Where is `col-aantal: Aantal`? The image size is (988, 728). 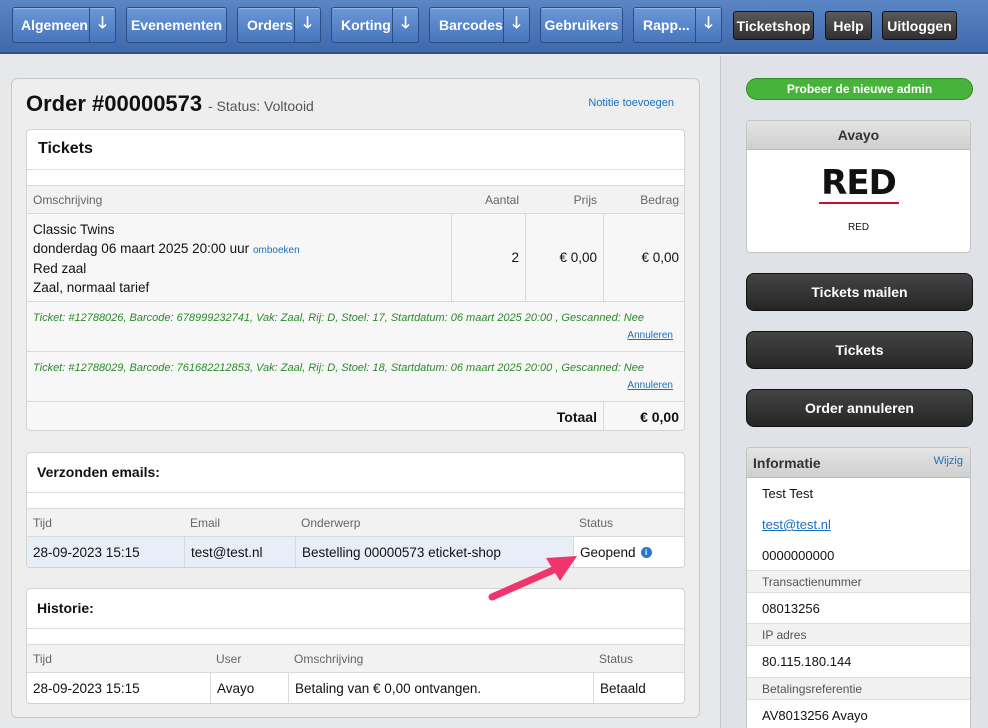
col-aantal: Aantal is located at coordinates (501, 199).